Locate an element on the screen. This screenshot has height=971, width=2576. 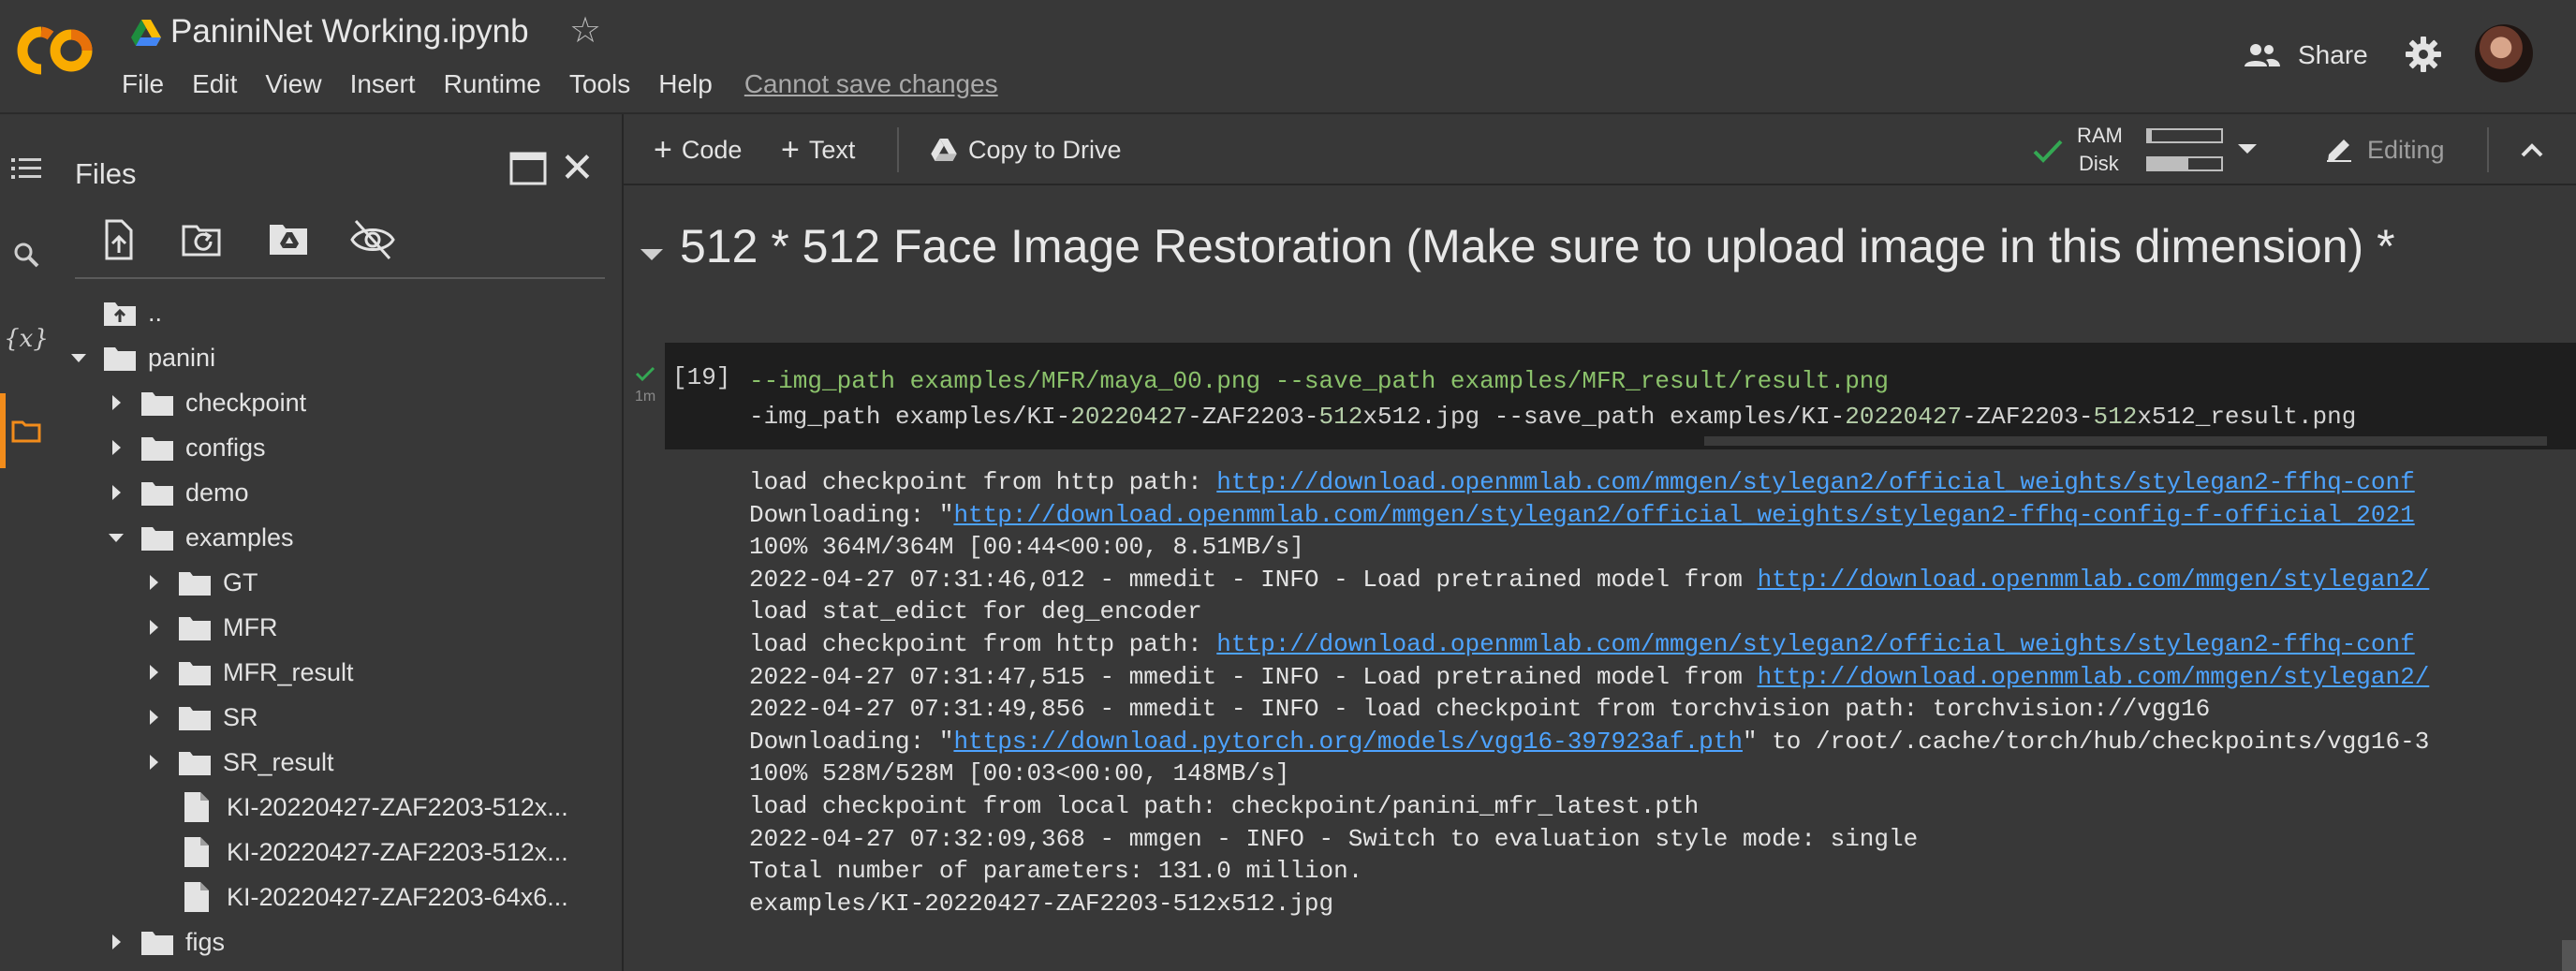
file-tree-label: SR_result is located at coordinates (278, 761).